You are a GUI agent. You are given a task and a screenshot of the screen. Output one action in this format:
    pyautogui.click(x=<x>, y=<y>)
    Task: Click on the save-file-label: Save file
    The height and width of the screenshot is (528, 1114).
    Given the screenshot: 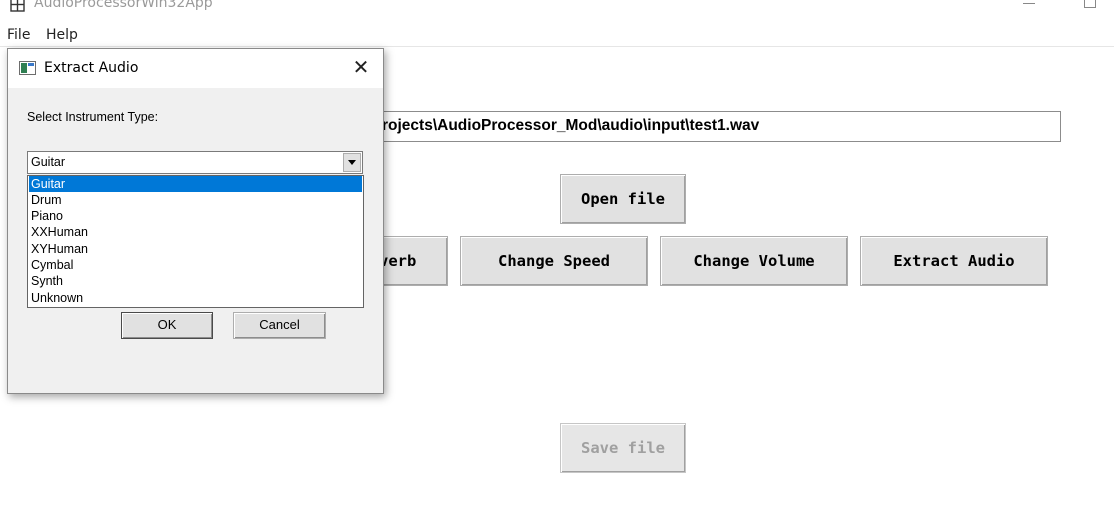 What is the action you would take?
    pyautogui.click(x=623, y=448)
    